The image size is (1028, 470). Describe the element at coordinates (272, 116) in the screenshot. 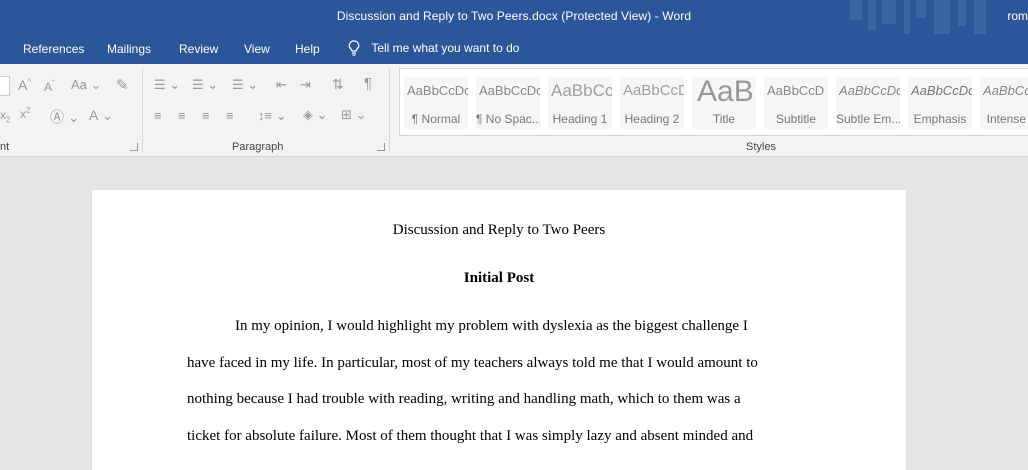

I see `line-spacing-icon: ↕≡ ⌄` at that location.